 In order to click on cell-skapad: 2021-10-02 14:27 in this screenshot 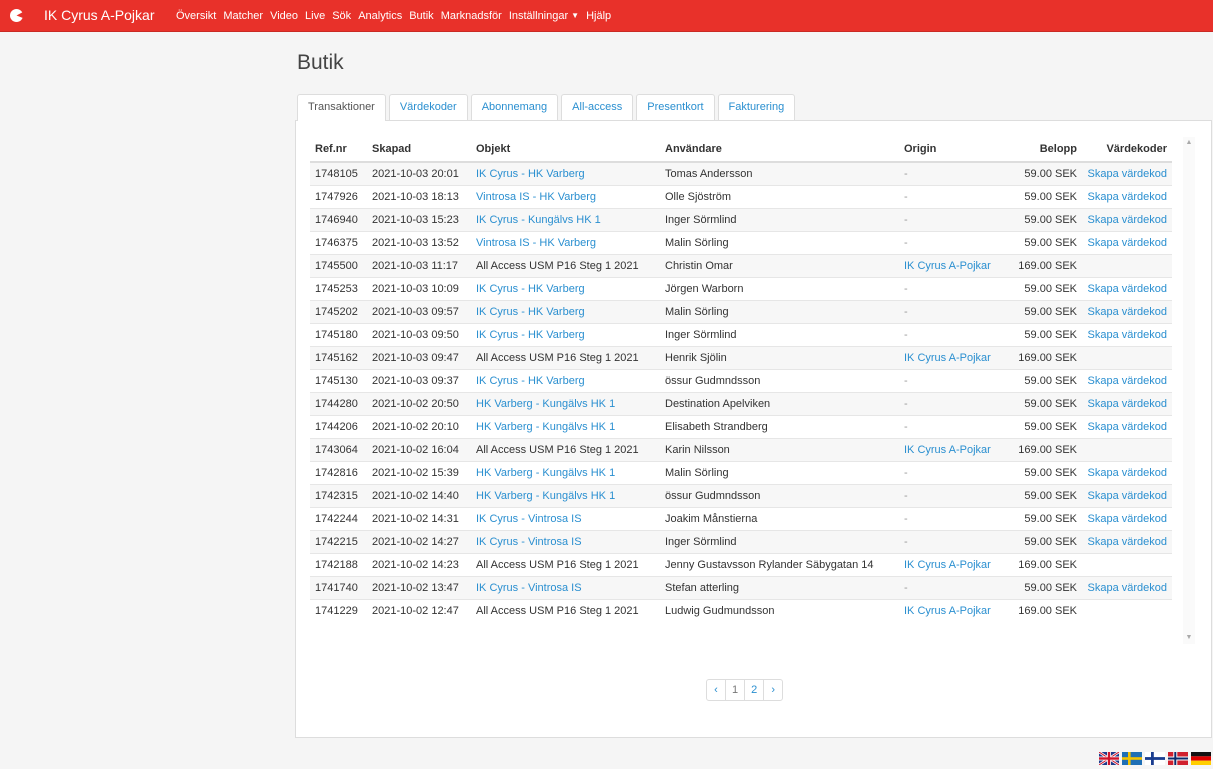, I will do `click(419, 542)`.